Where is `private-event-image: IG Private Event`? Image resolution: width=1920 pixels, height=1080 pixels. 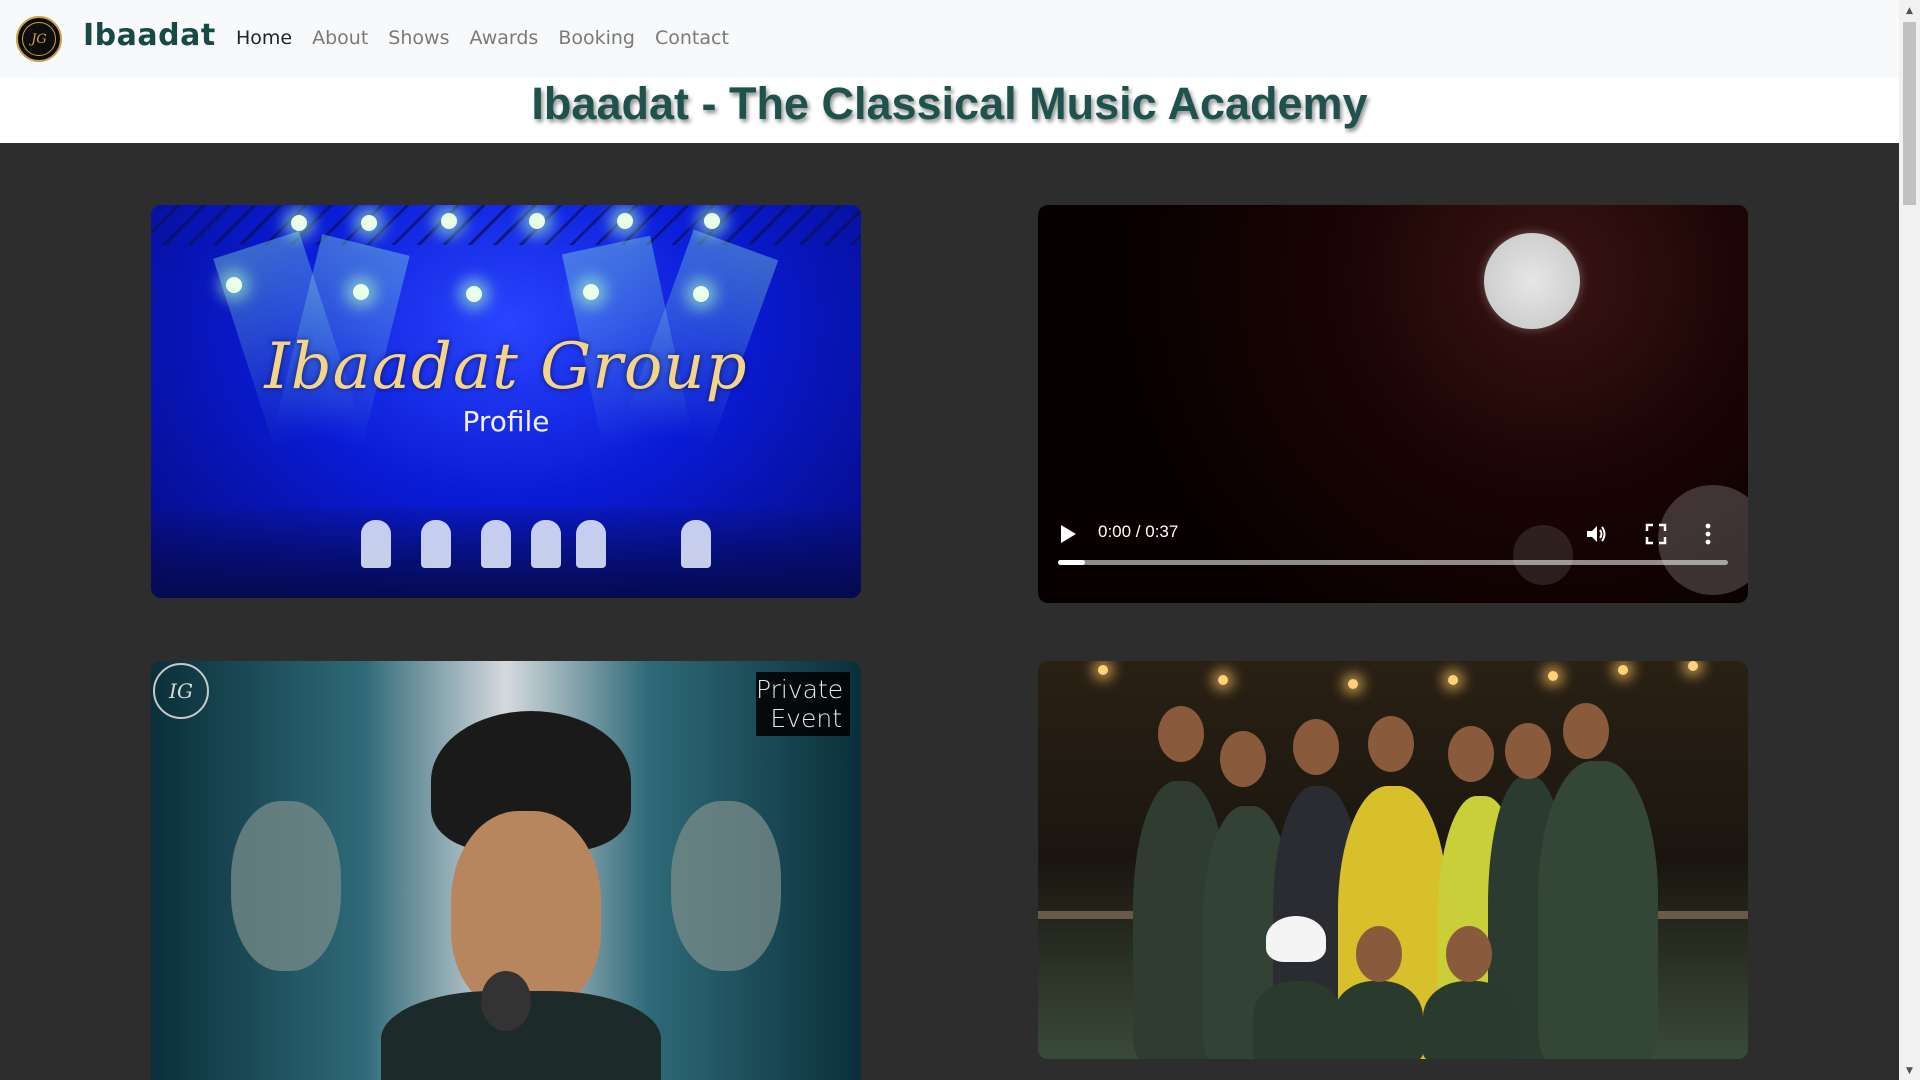 private-event-image: IG Private Event is located at coordinates (506, 870).